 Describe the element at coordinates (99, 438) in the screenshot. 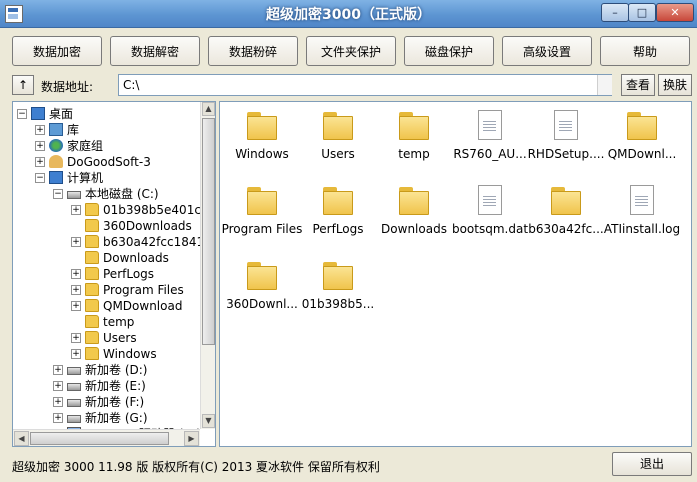

I see `hscroll-thumb` at that location.